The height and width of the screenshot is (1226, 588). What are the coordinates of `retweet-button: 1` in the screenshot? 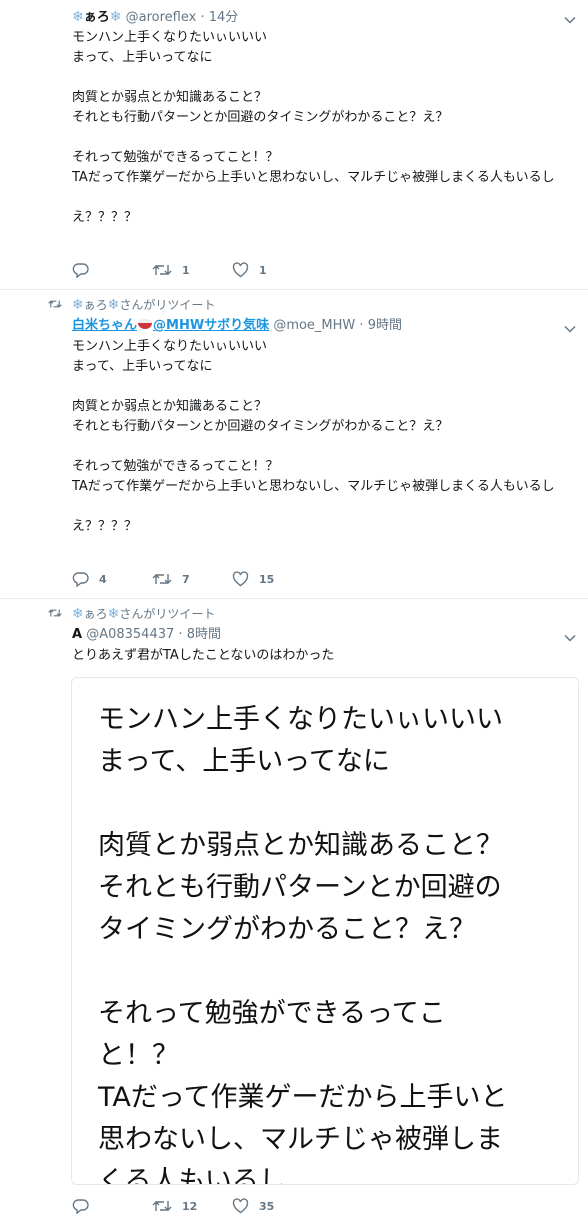 It's located at (171, 270).